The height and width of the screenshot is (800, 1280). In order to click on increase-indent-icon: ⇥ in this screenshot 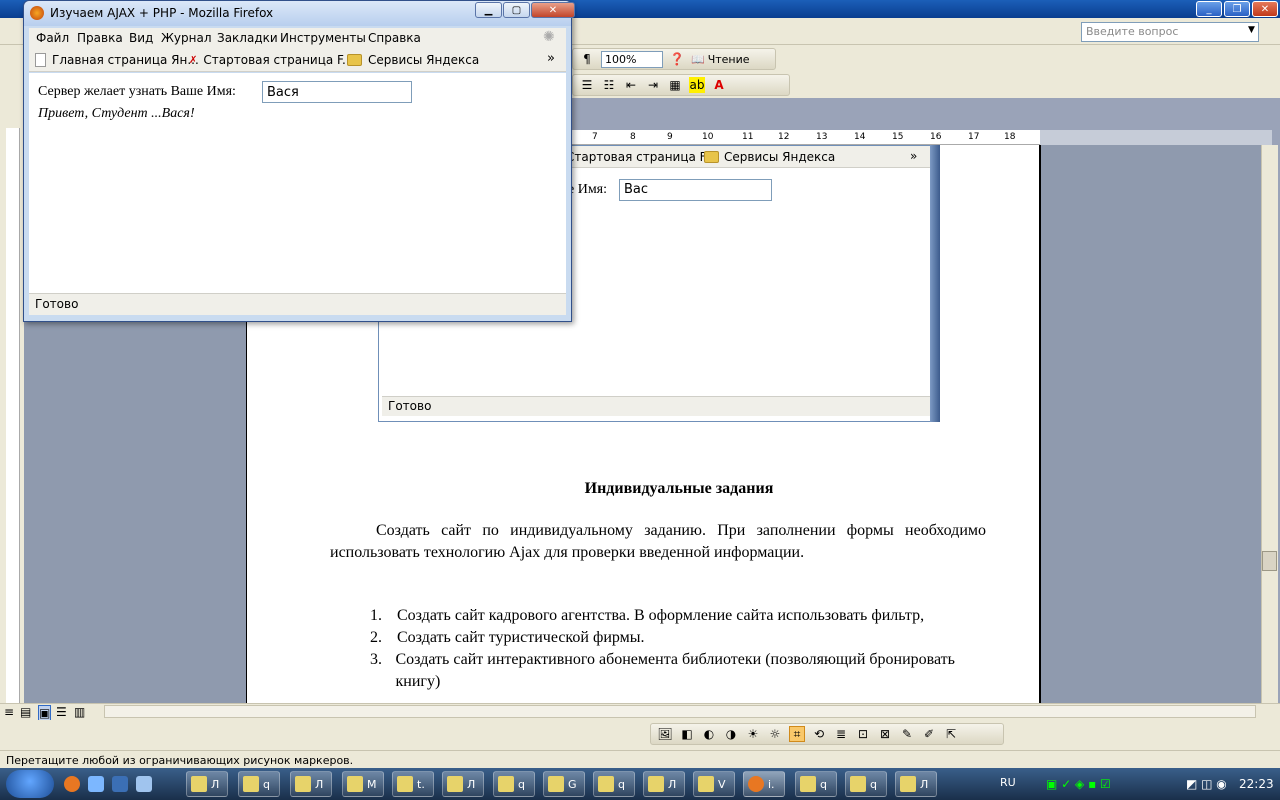, I will do `click(653, 85)`.